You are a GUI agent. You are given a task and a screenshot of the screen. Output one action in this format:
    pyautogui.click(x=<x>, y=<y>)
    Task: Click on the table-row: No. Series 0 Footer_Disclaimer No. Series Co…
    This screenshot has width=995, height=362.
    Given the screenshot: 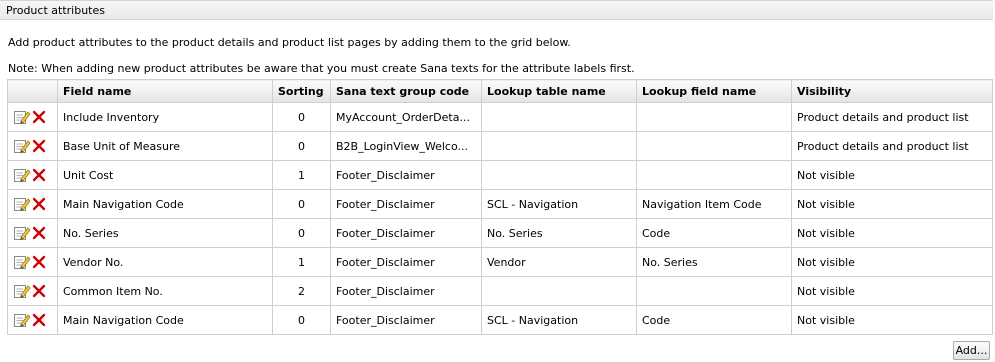 What is the action you would take?
    pyautogui.click(x=500, y=233)
    